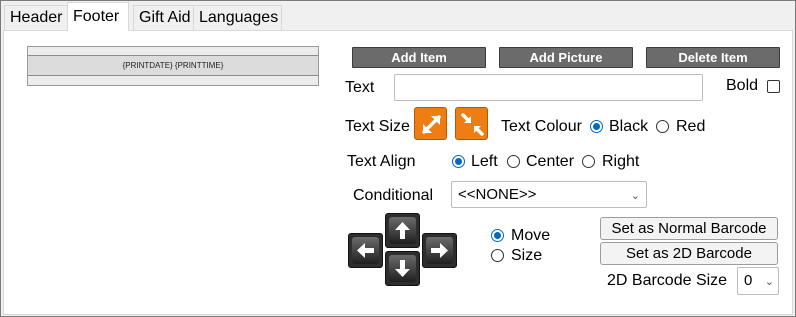 This screenshot has height=317, width=796. What do you see at coordinates (398, 16) in the screenshot?
I see `tab-strip: Header Gift Aid Languages Footer` at bounding box center [398, 16].